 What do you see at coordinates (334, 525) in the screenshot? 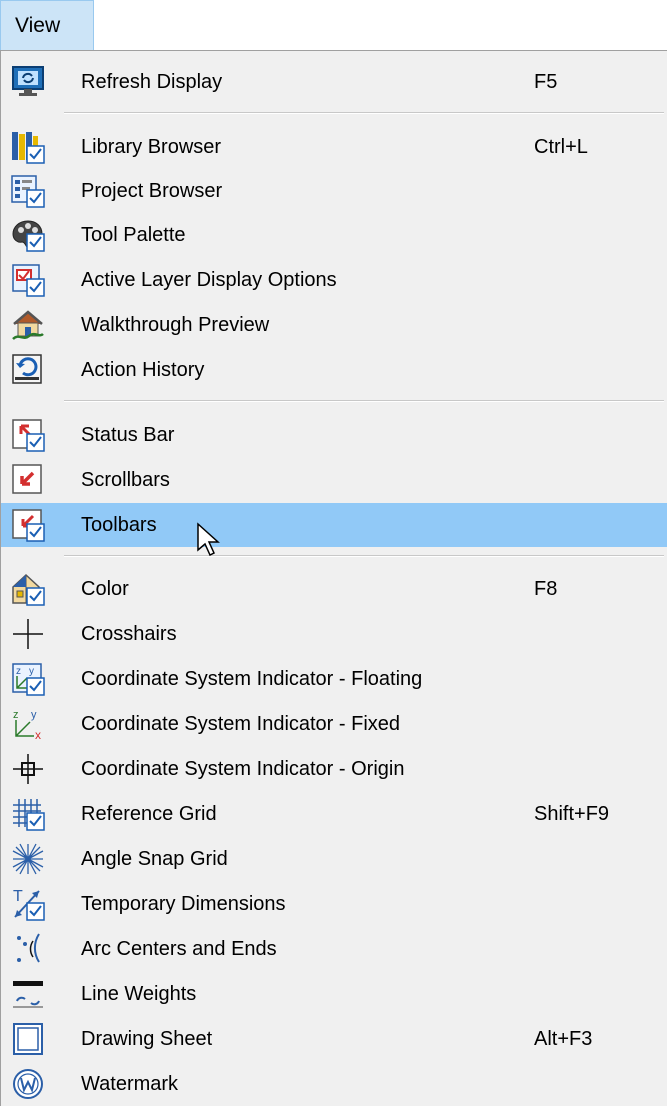
I see `menu-item-toolbars: Toolbars` at bounding box center [334, 525].